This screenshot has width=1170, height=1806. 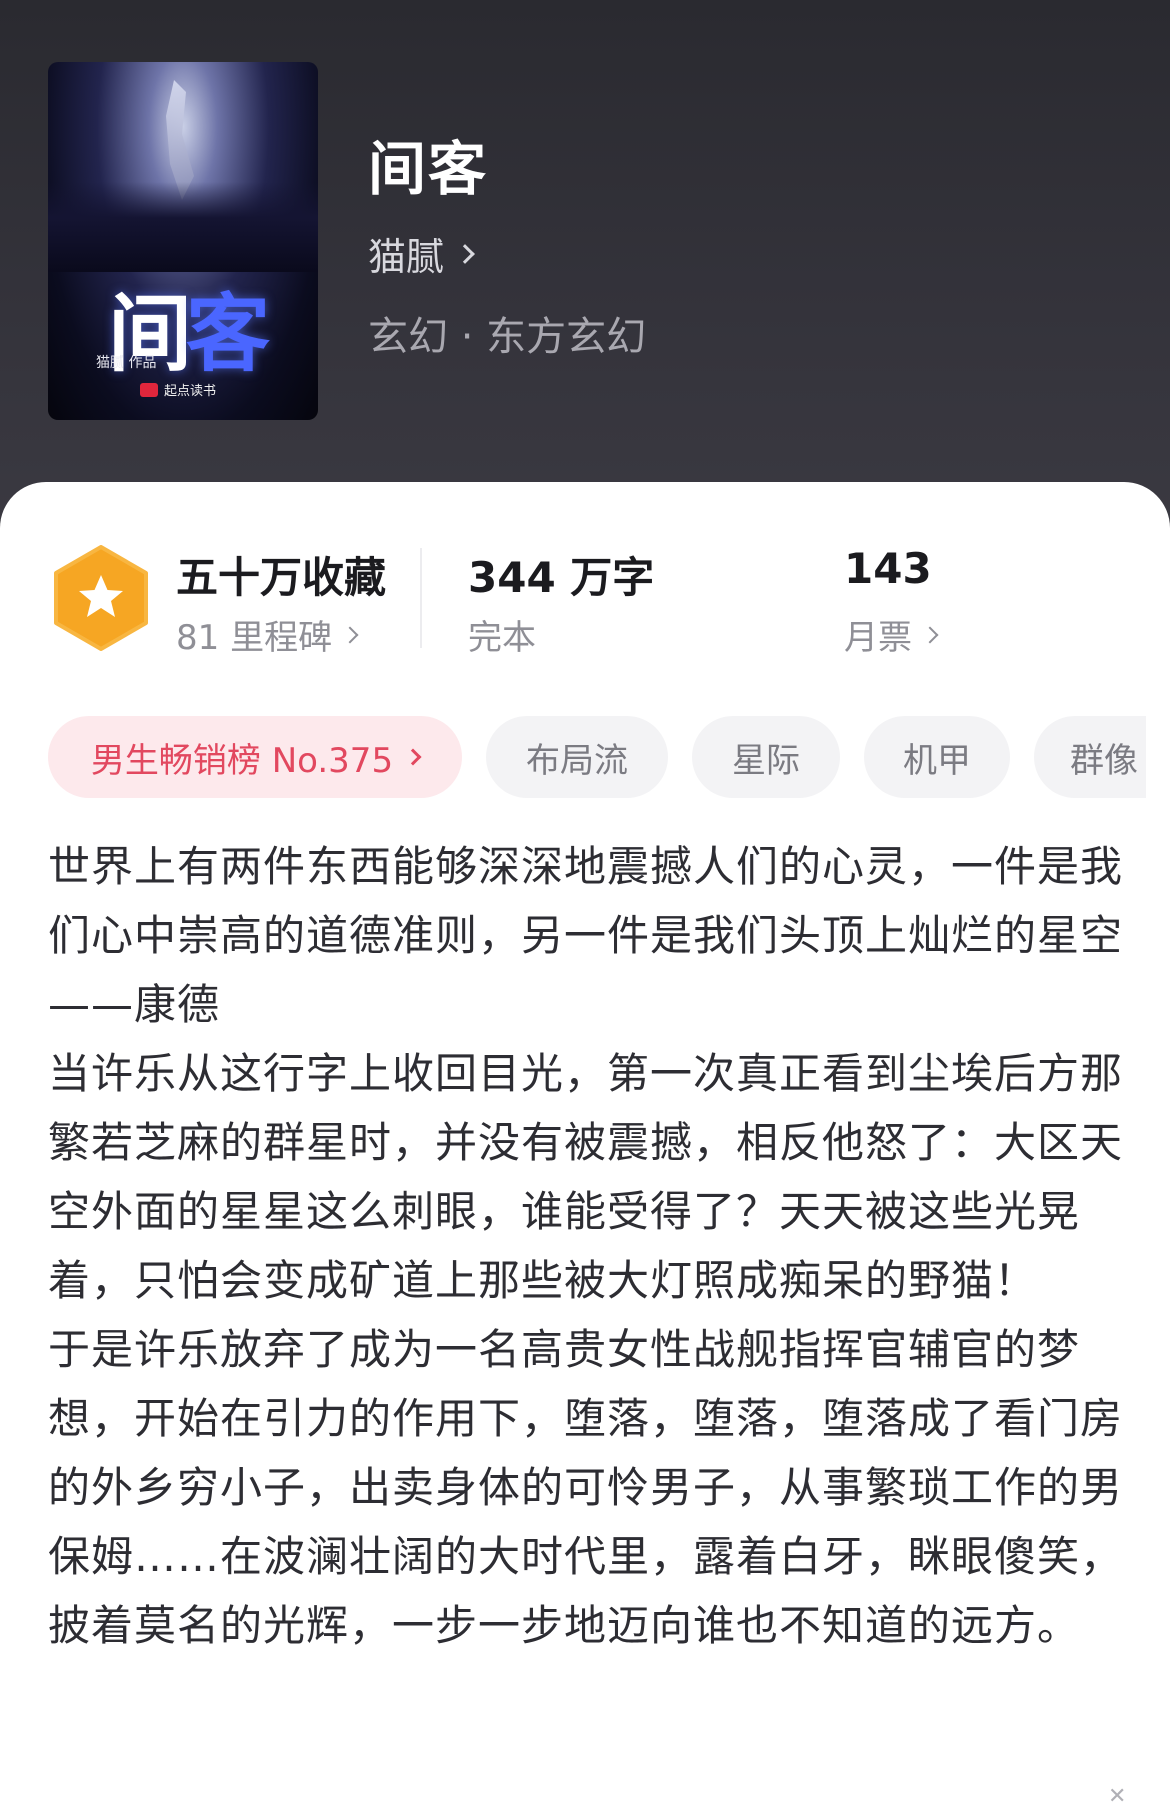 I want to click on cover-rubble-art, so click(x=183, y=227).